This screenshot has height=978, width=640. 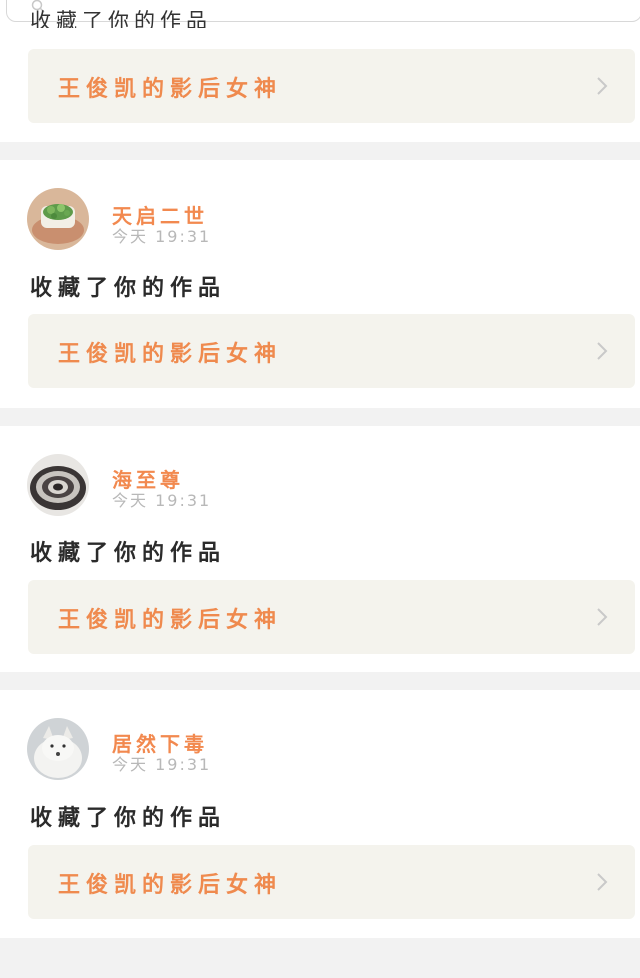 I want to click on avatar-plant-icon, so click(x=58, y=219).